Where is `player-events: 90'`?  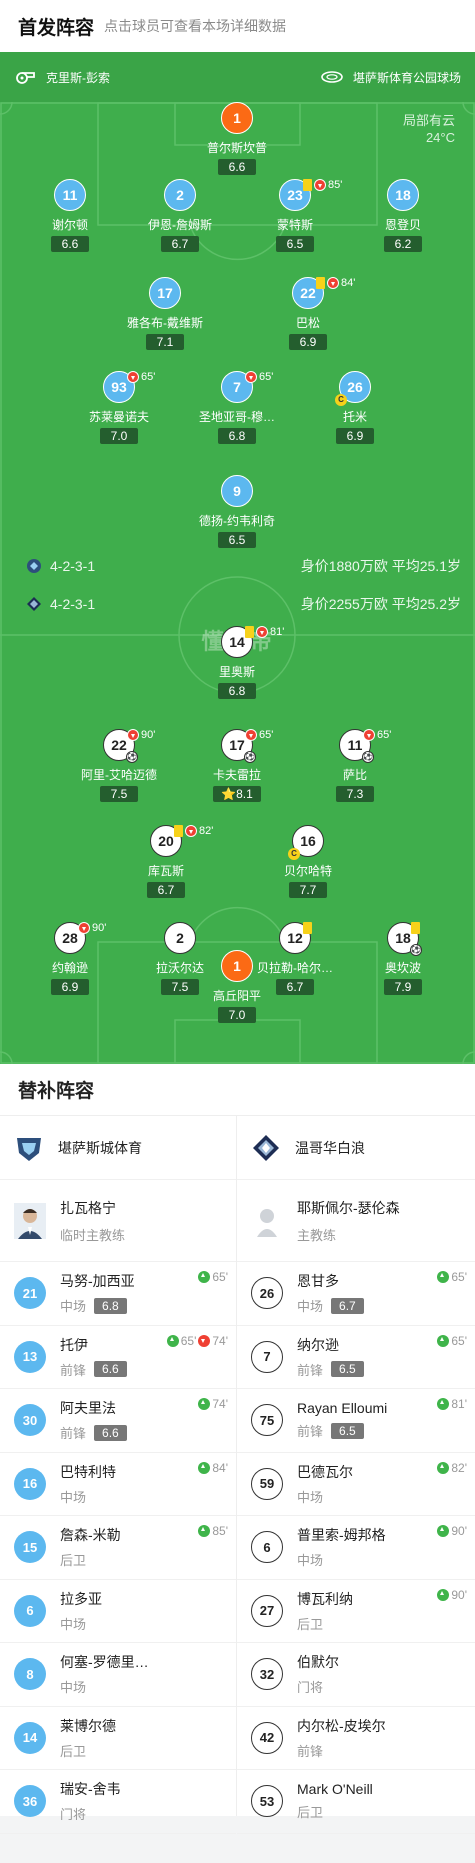 player-events: 90' is located at coordinates (141, 735).